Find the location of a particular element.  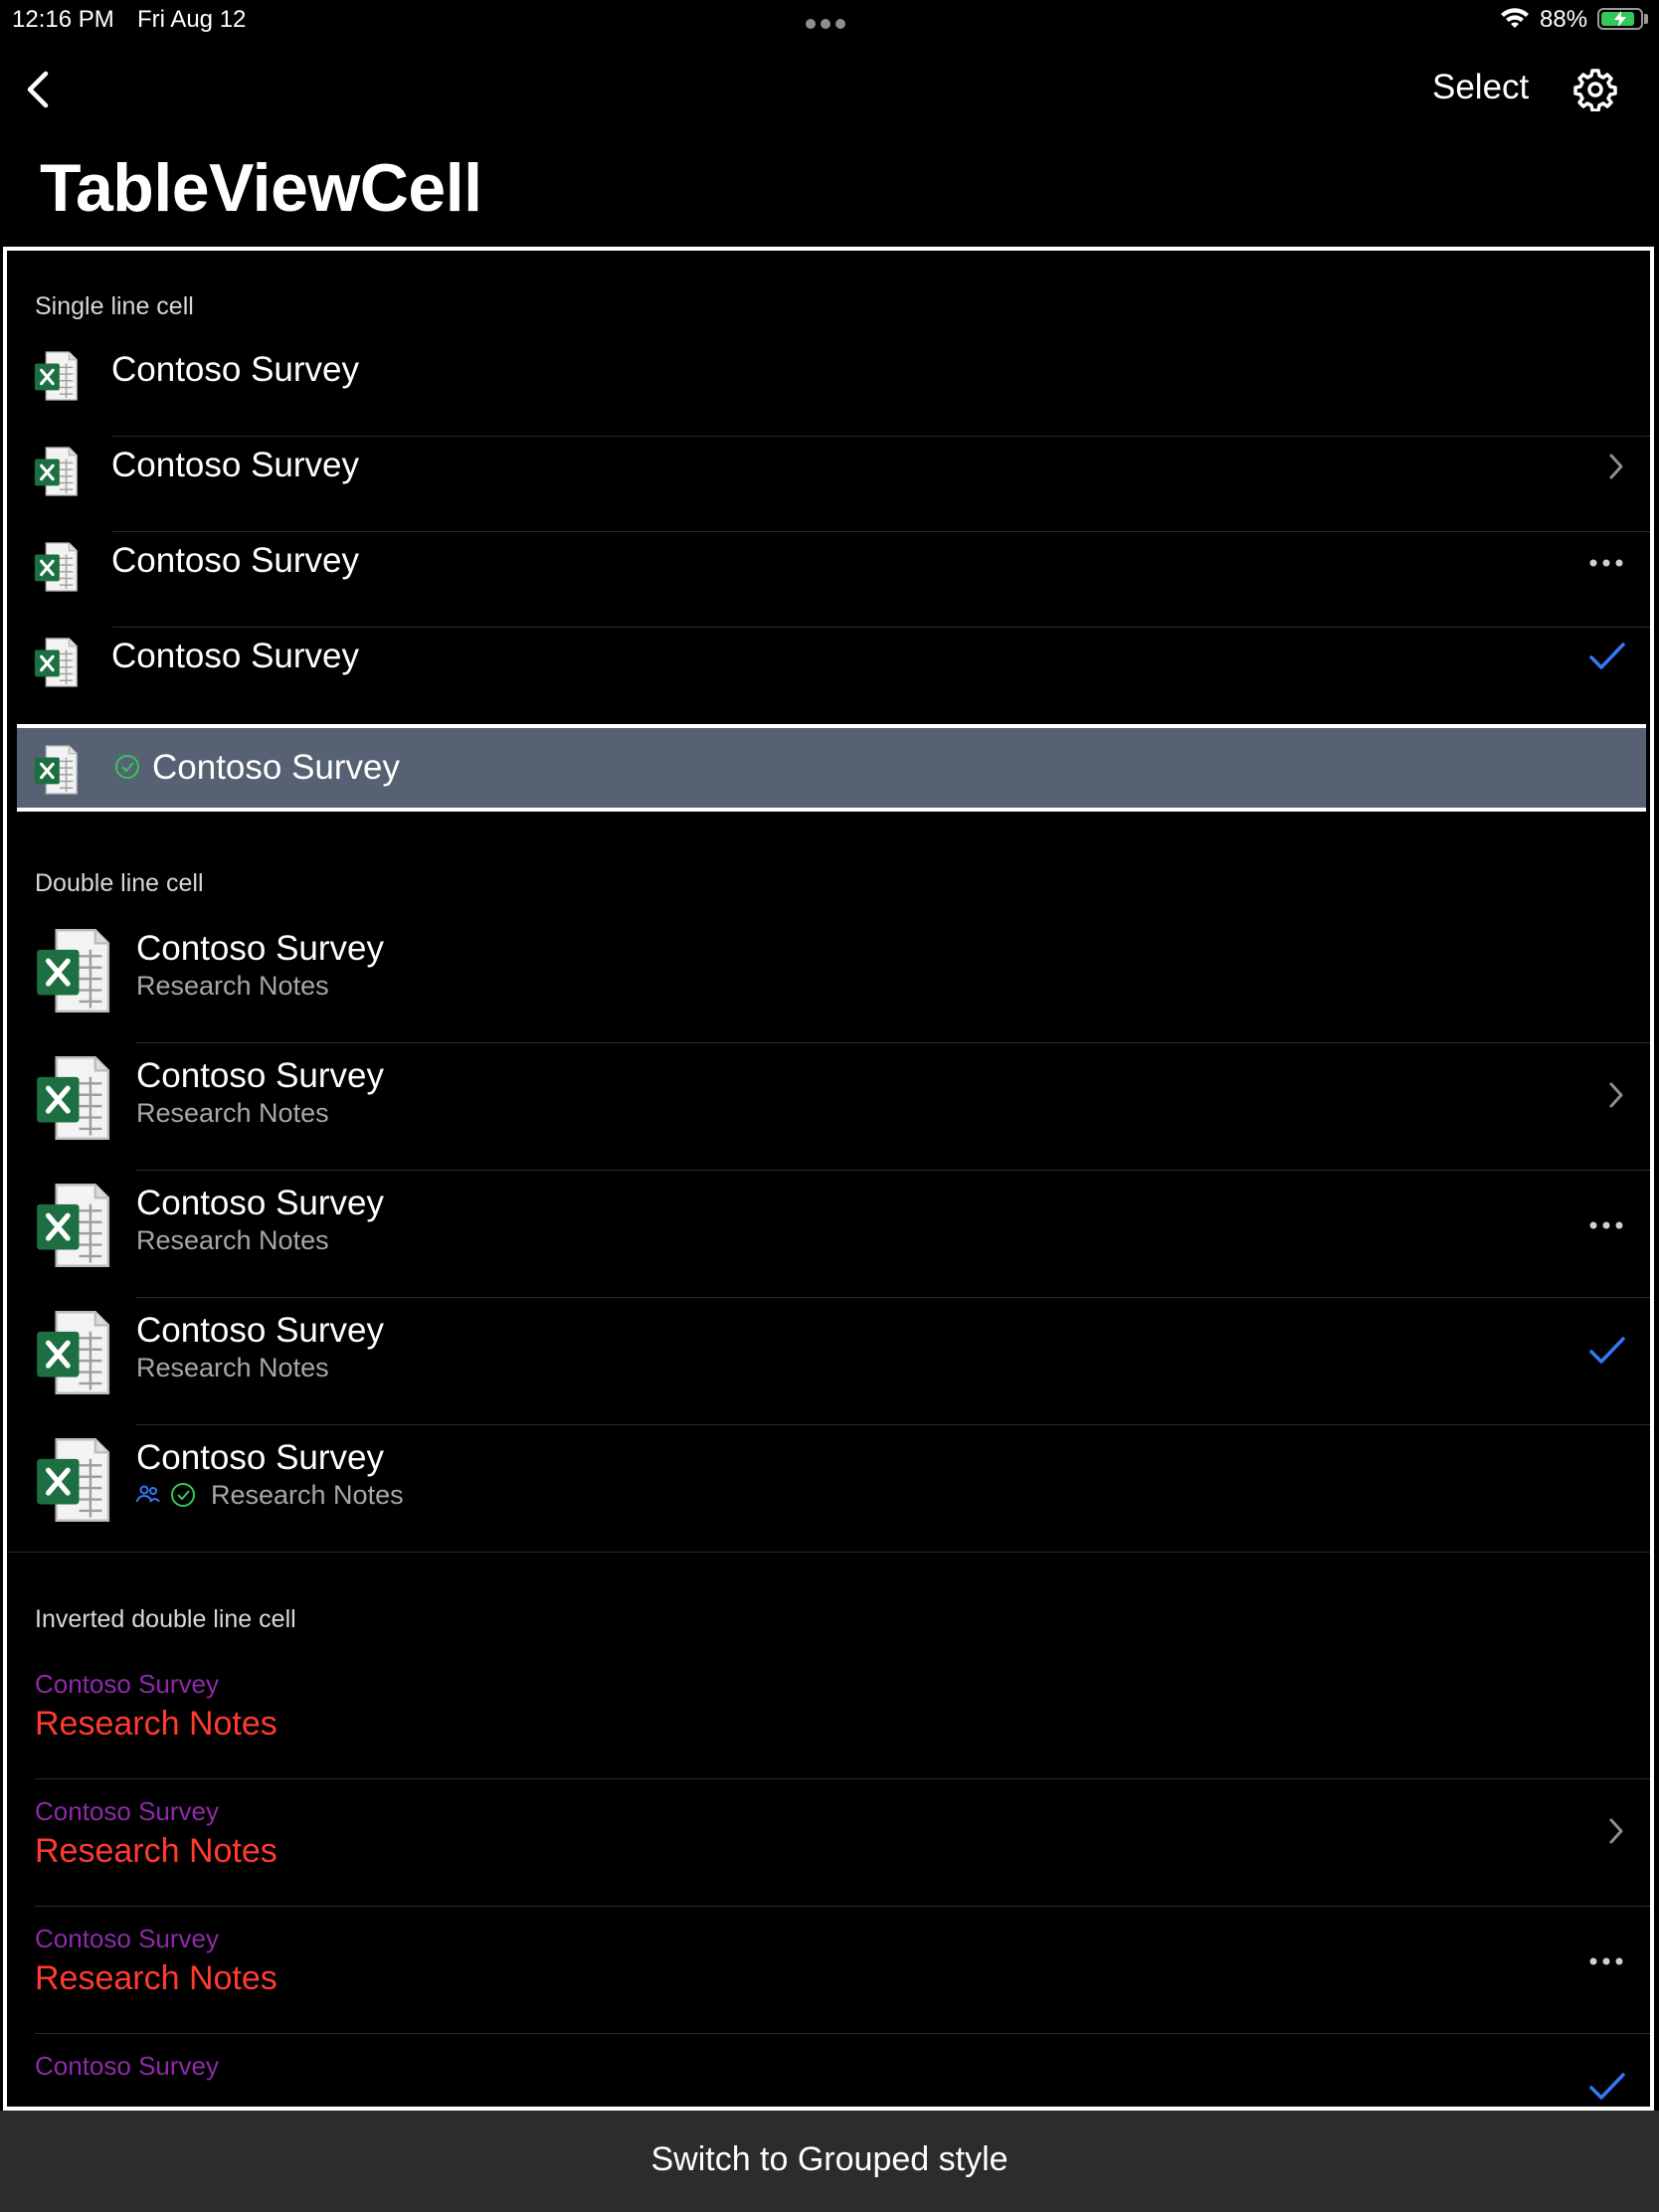

select-button: Select is located at coordinates (1480, 87).